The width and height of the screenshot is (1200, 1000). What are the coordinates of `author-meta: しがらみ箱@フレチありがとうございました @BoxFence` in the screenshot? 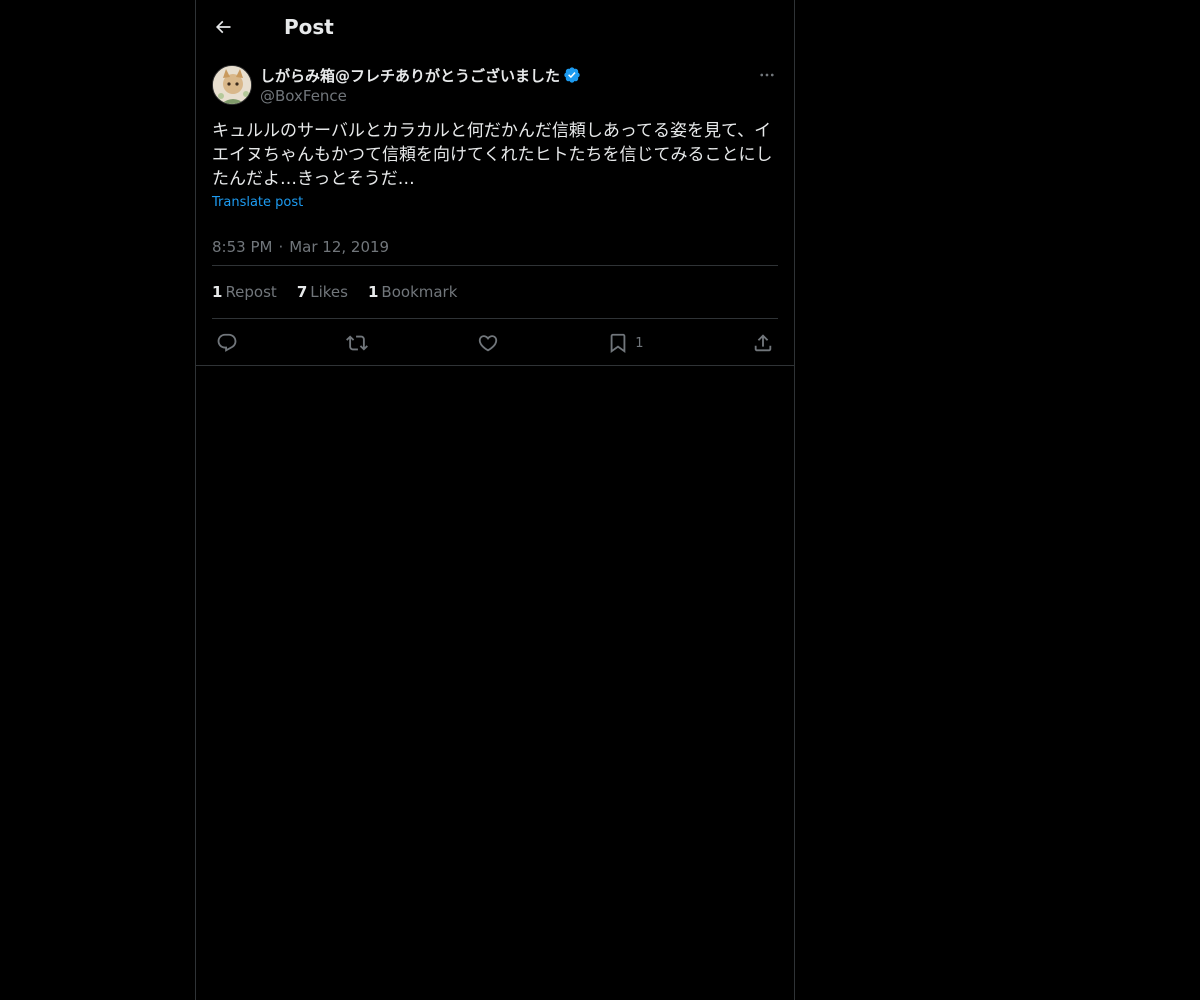 It's located at (420, 85).